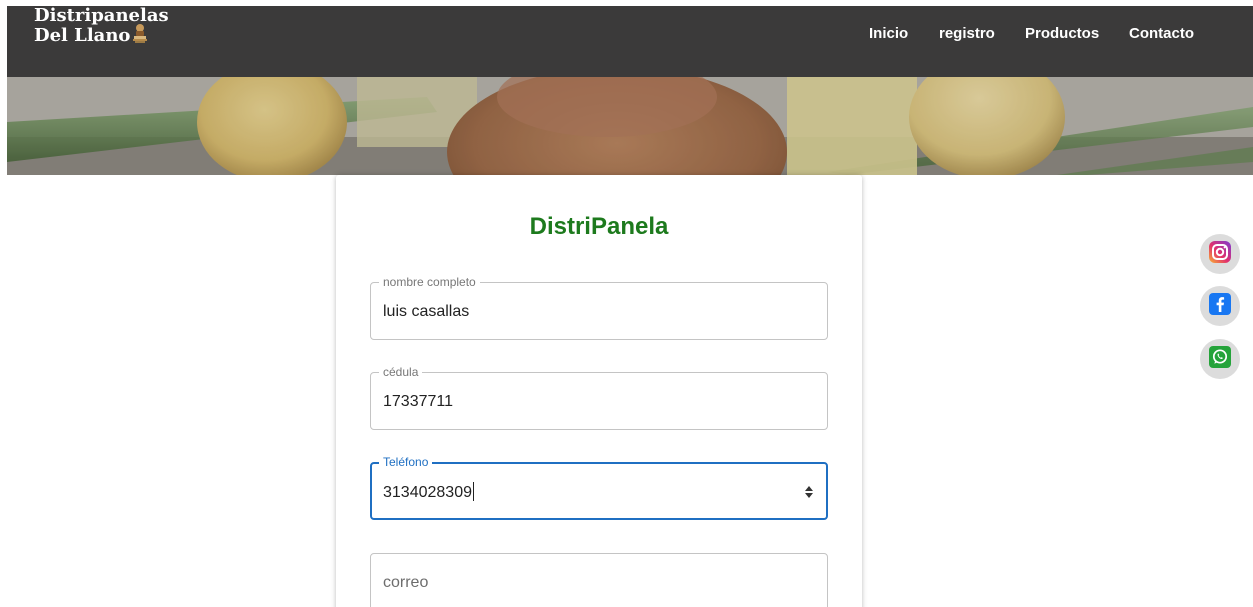  I want to click on instagram-button, so click(1220, 254).